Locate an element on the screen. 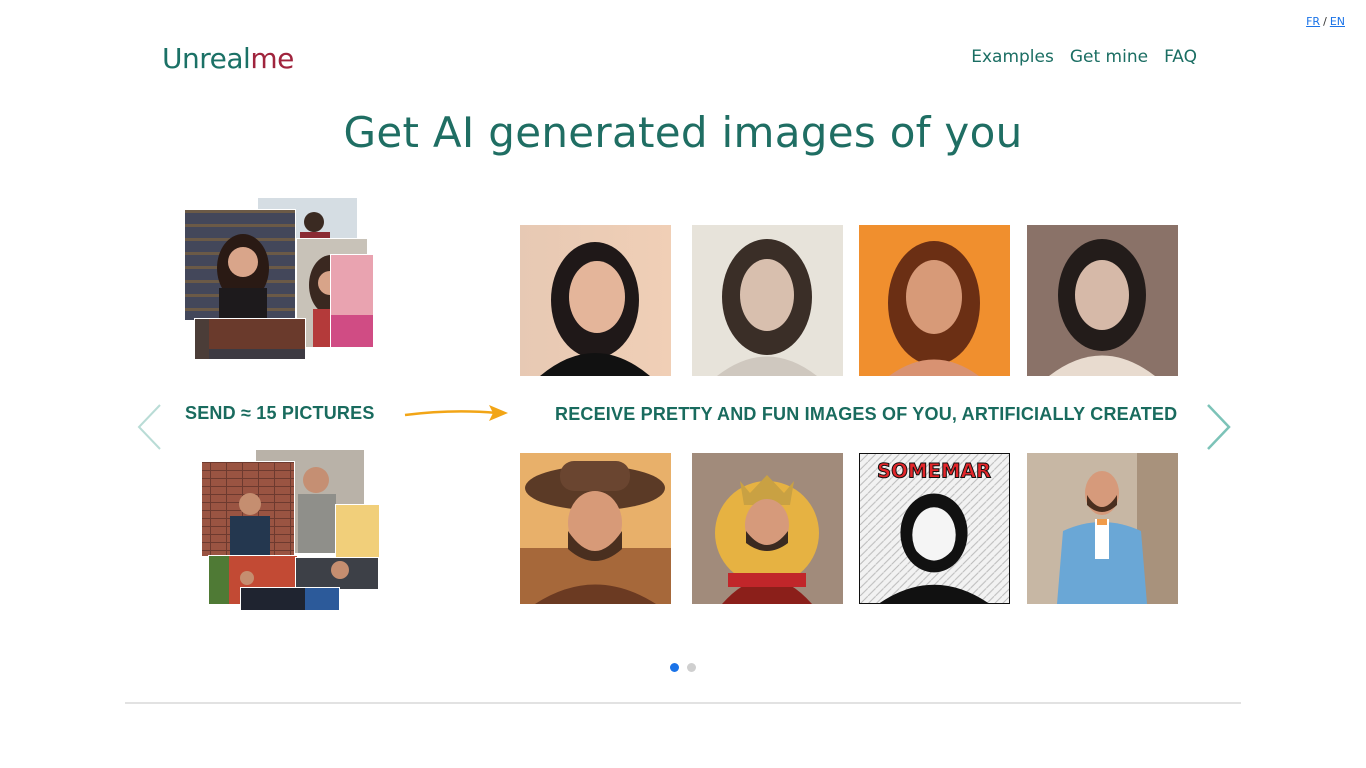  main-nav: Examples Get mine FAQ is located at coordinates (1084, 57).